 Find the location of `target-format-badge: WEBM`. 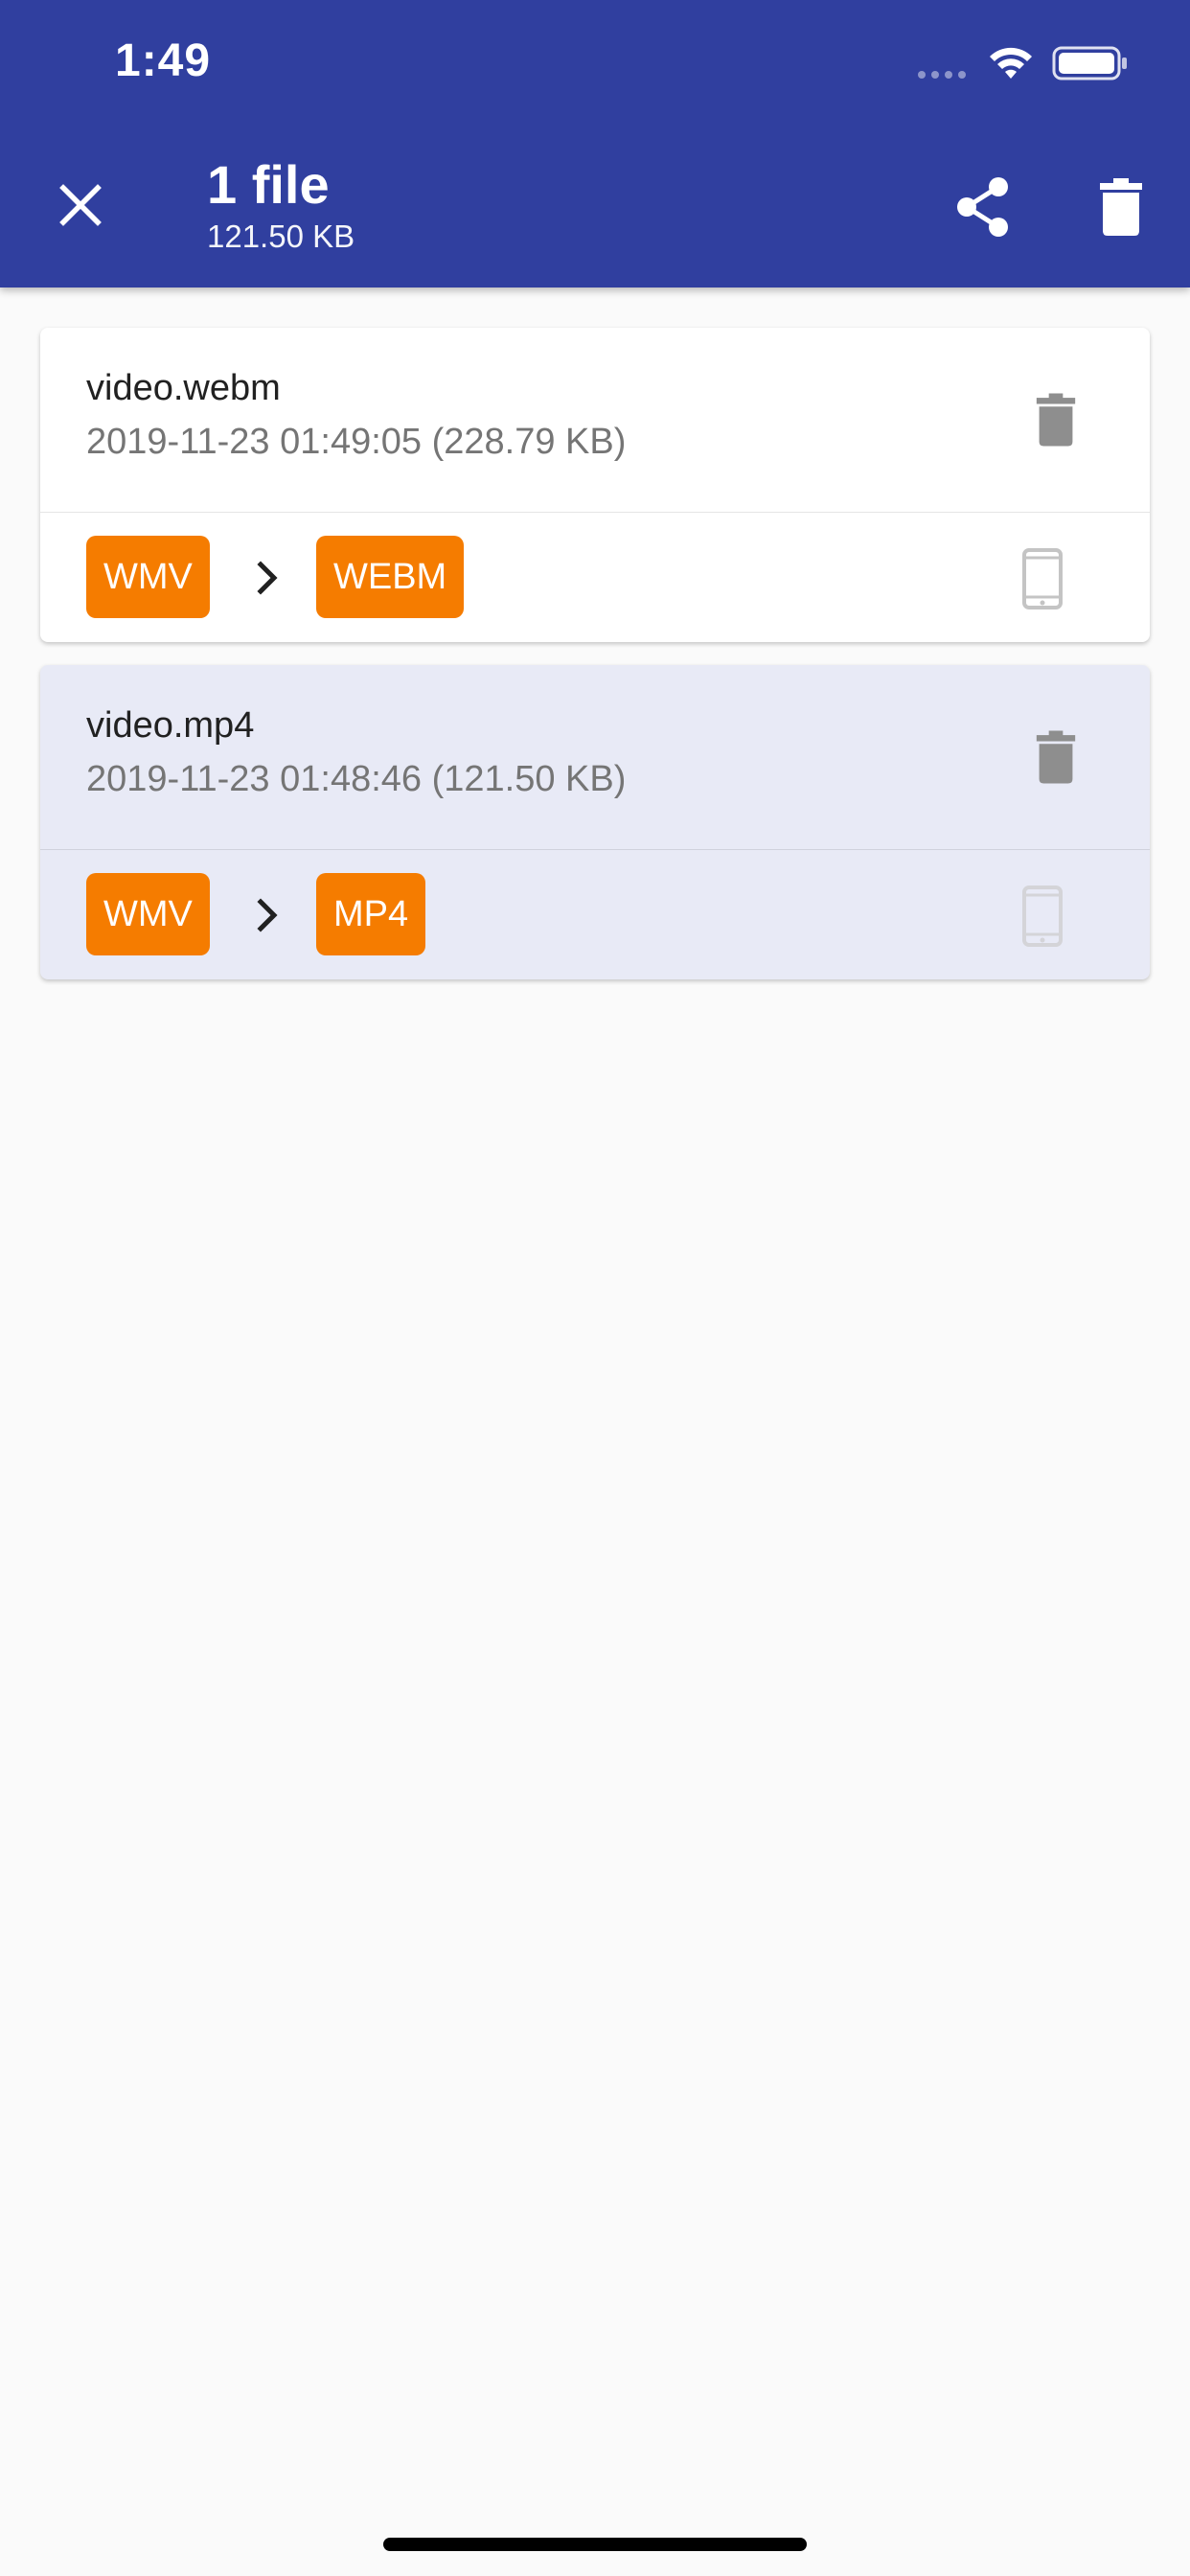

target-format-badge: WEBM is located at coordinates (390, 577).